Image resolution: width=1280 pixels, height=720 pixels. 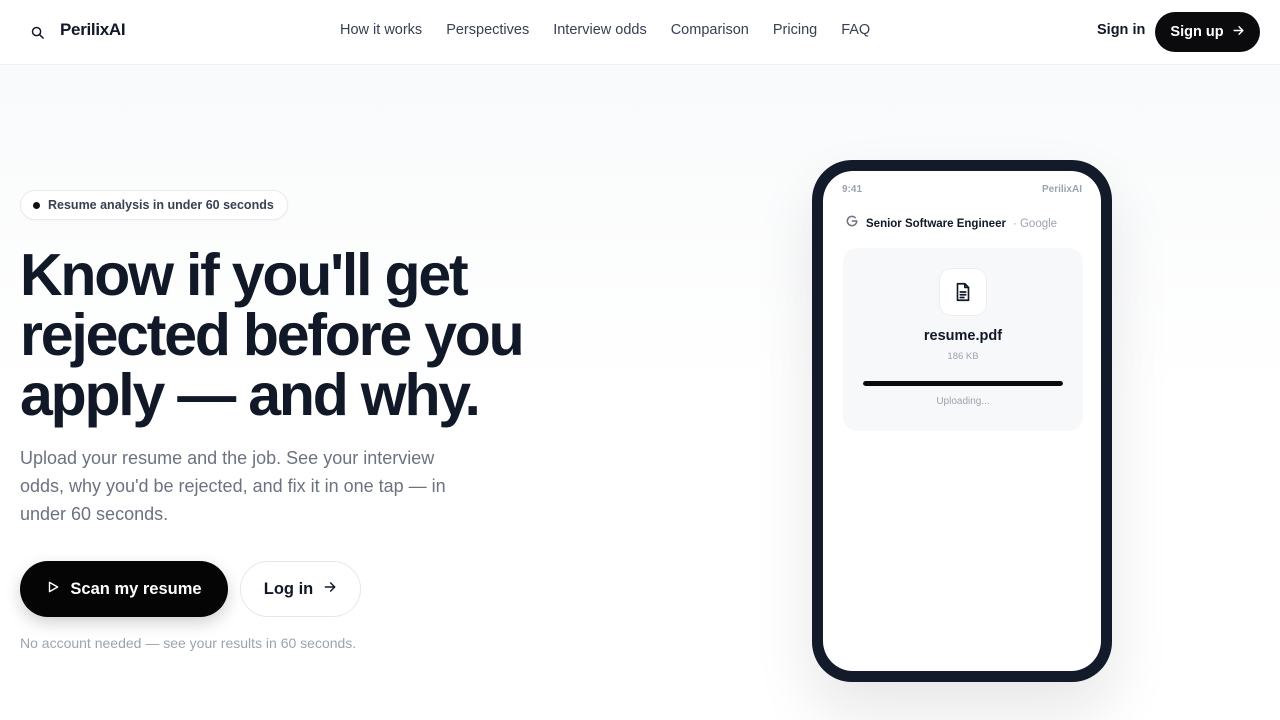 I want to click on upload-progress-fill, so click(x=963, y=383).